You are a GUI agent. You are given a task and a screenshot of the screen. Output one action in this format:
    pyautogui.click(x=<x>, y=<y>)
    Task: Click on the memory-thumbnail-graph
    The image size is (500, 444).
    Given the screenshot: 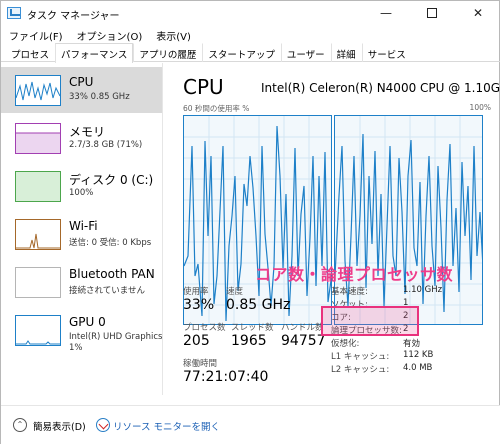 What is the action you would take?
    pyautogui.click(x=38, y=138)
    